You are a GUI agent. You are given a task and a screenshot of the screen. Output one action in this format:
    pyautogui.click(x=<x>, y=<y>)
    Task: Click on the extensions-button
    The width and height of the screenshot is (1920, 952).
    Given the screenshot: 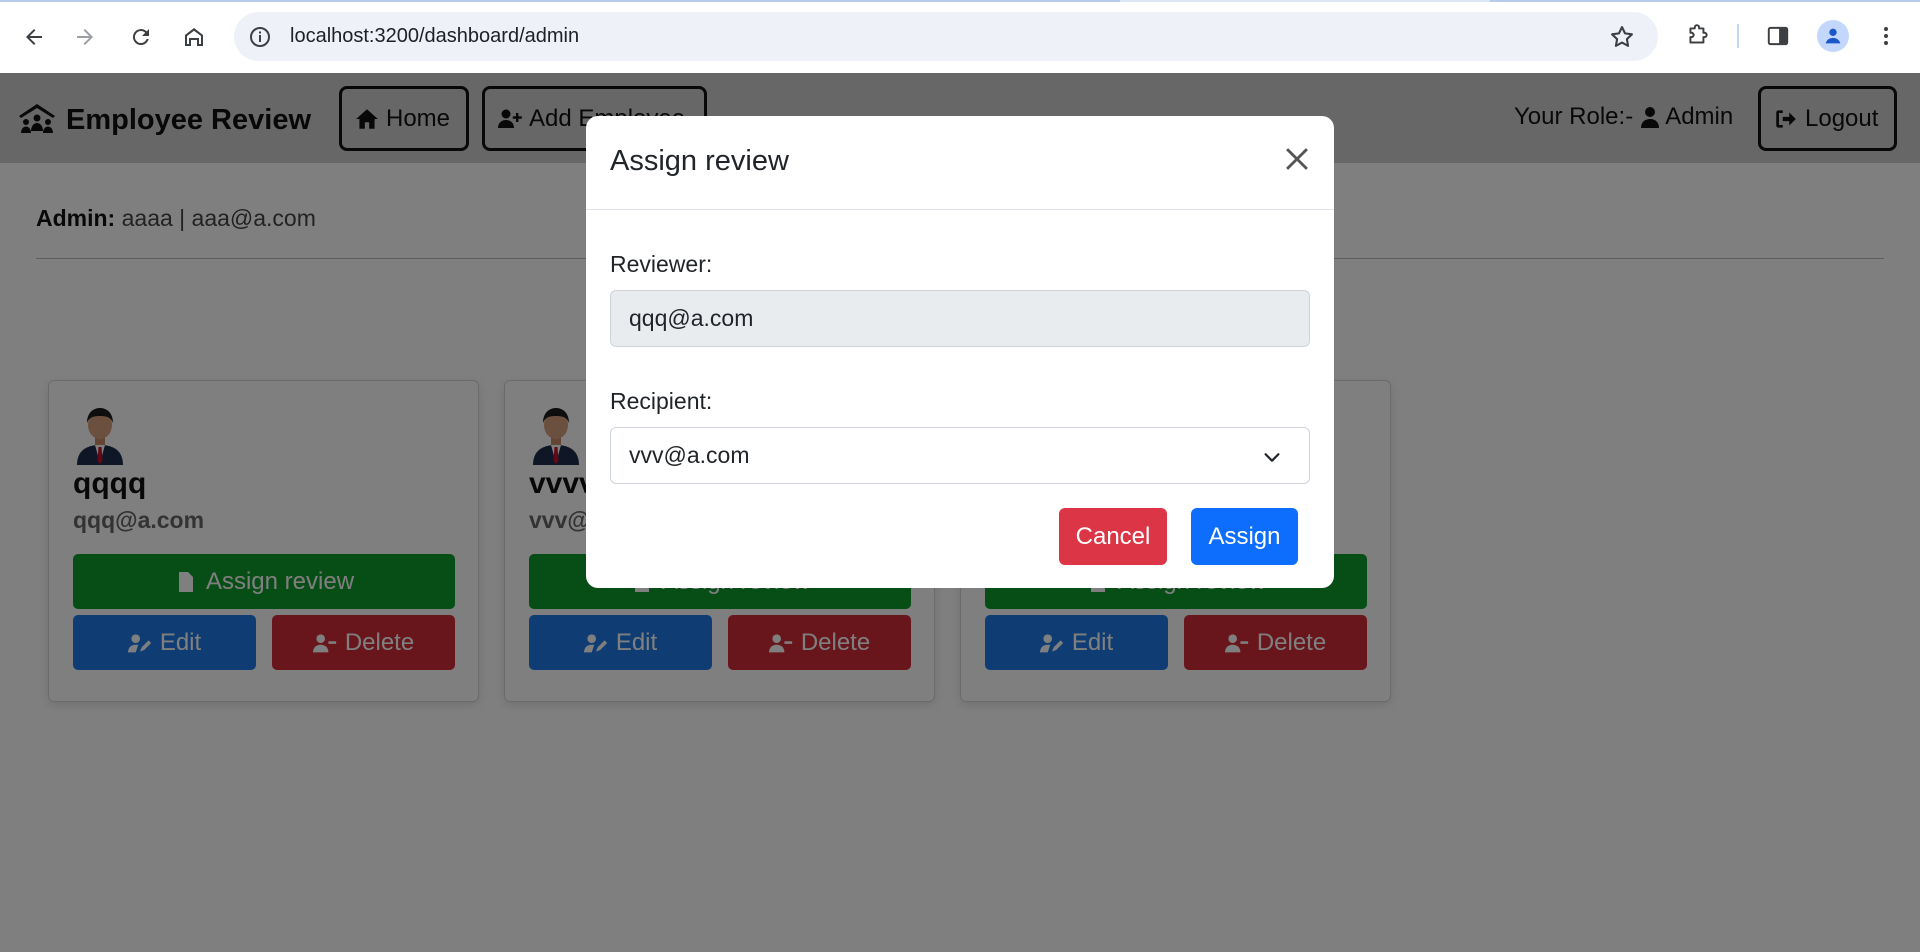 What is the action you would take?
    pyautogui.click(x=1698, y=36)
    